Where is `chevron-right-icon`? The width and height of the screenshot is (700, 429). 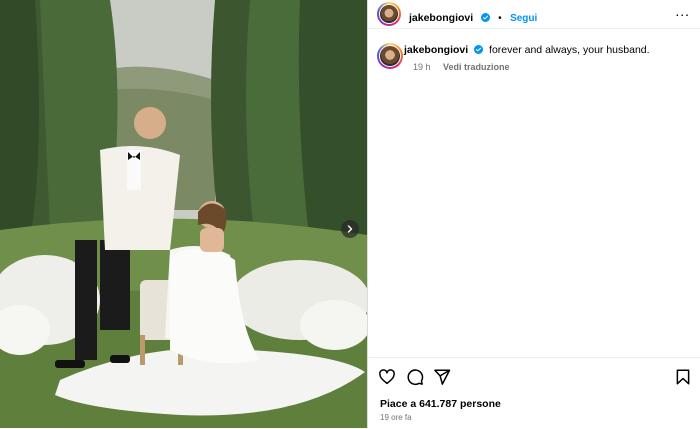
chevron-right-icon is located at coordinates (350, 229).